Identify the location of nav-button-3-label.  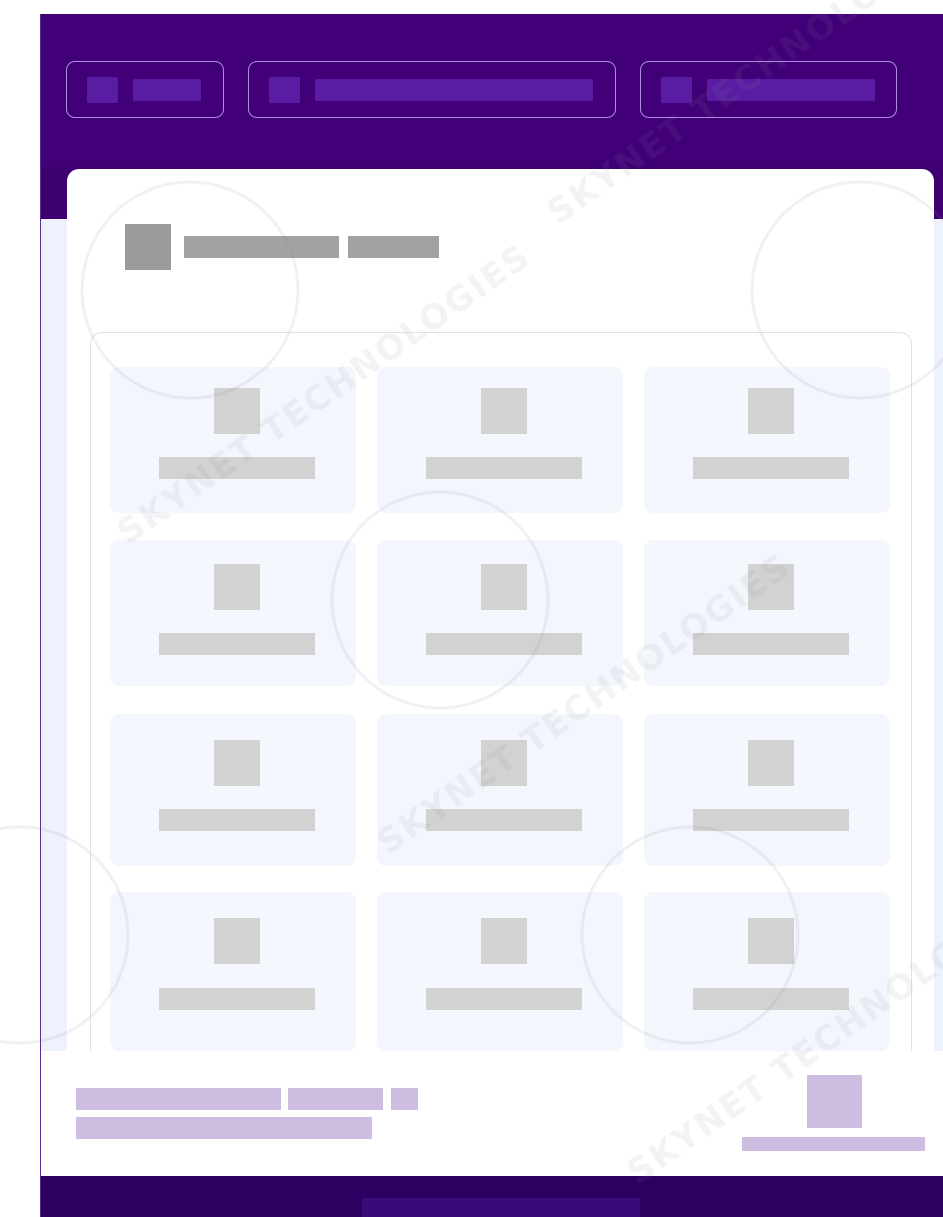
(791, 90).